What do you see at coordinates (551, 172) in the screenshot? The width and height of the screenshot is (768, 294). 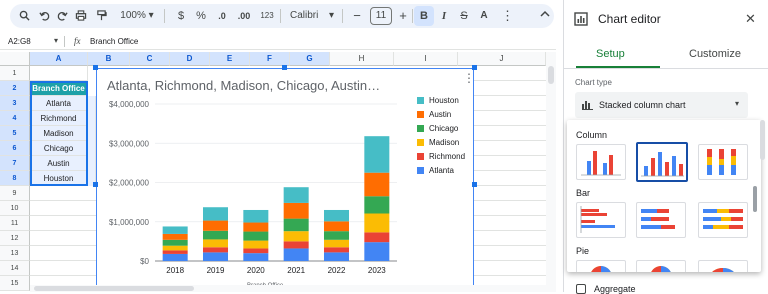 I see `vertical-scrollbar` at bounding box center [551, 172].